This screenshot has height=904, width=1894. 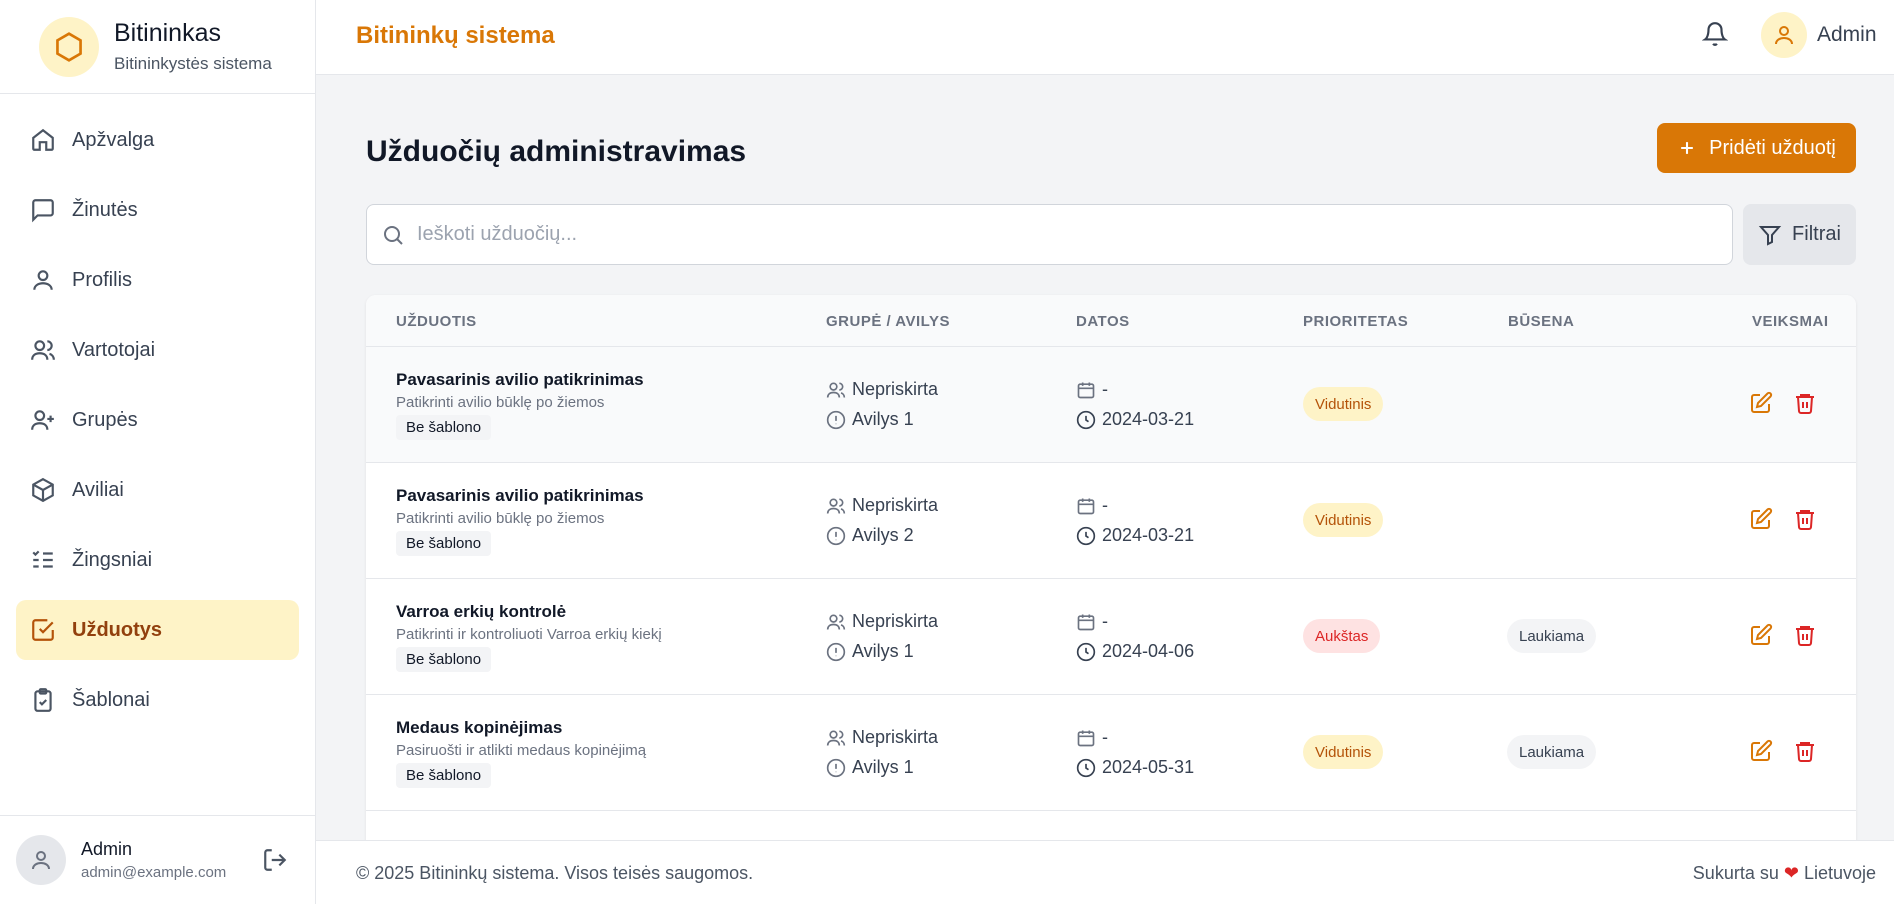 What do you see at coordinates (479, 727) in the screenshot?
I see `task-title: Medaus kopinėjimas` at bounding box center [479, 727].